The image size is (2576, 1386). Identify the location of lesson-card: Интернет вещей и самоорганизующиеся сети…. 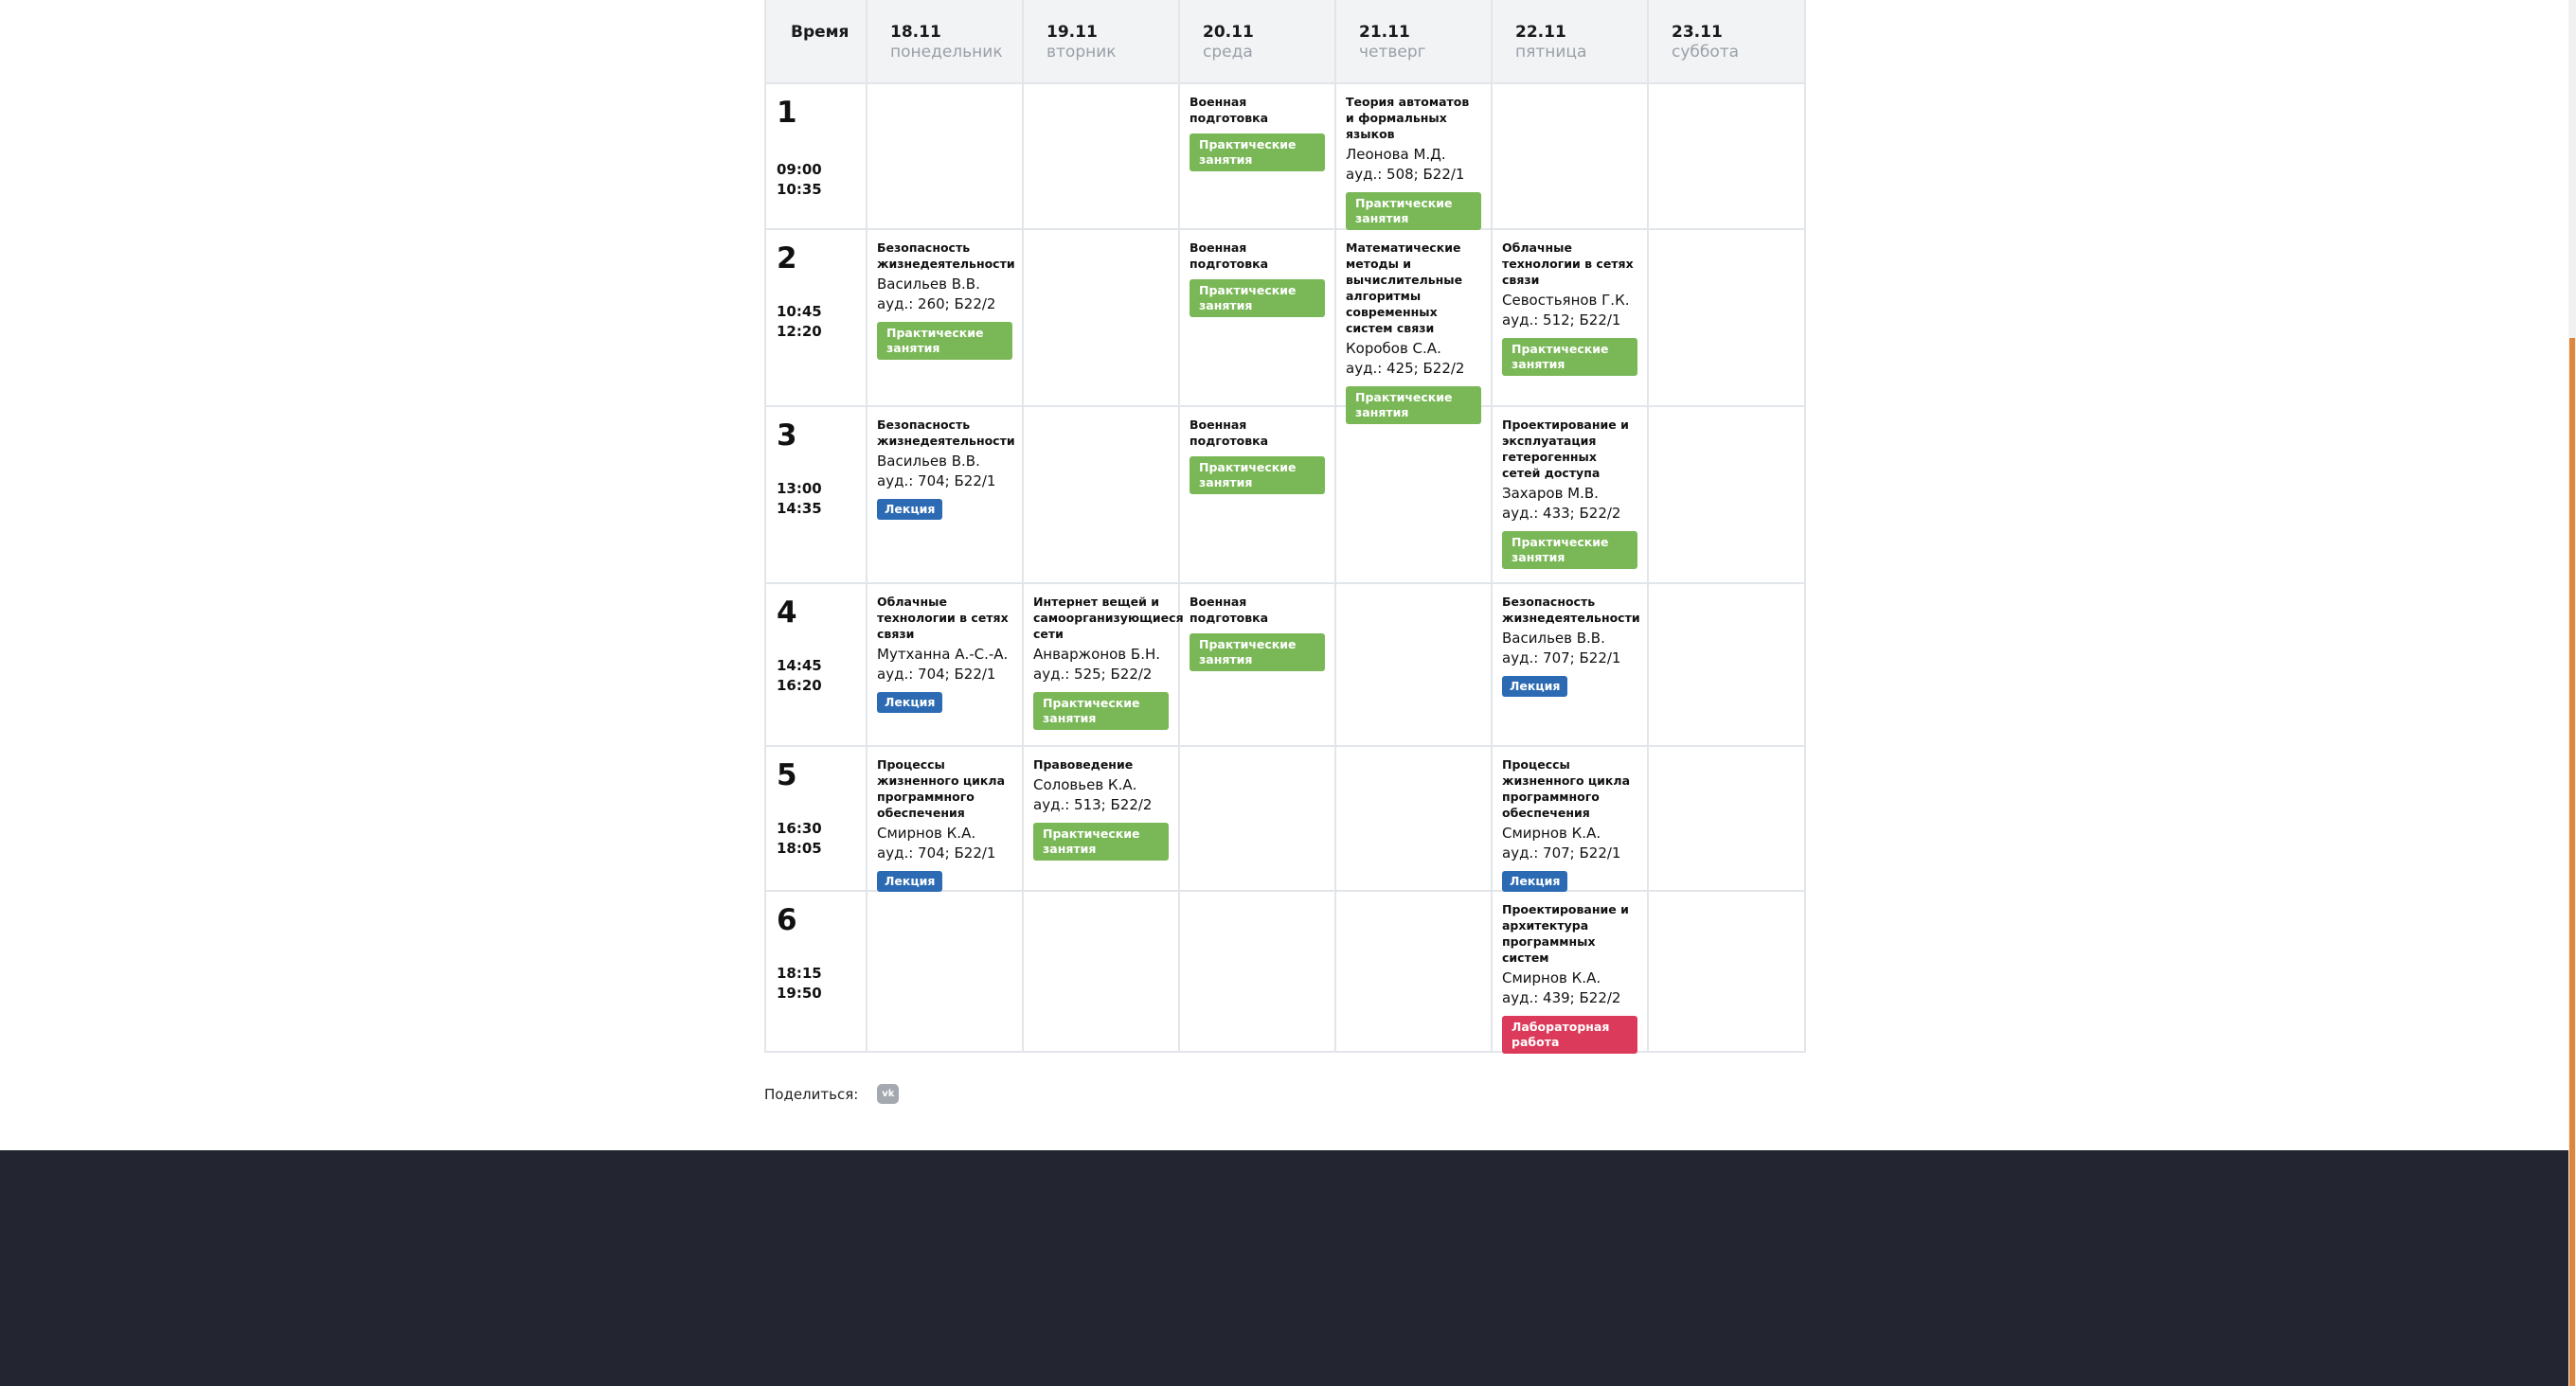
(1104, 664).